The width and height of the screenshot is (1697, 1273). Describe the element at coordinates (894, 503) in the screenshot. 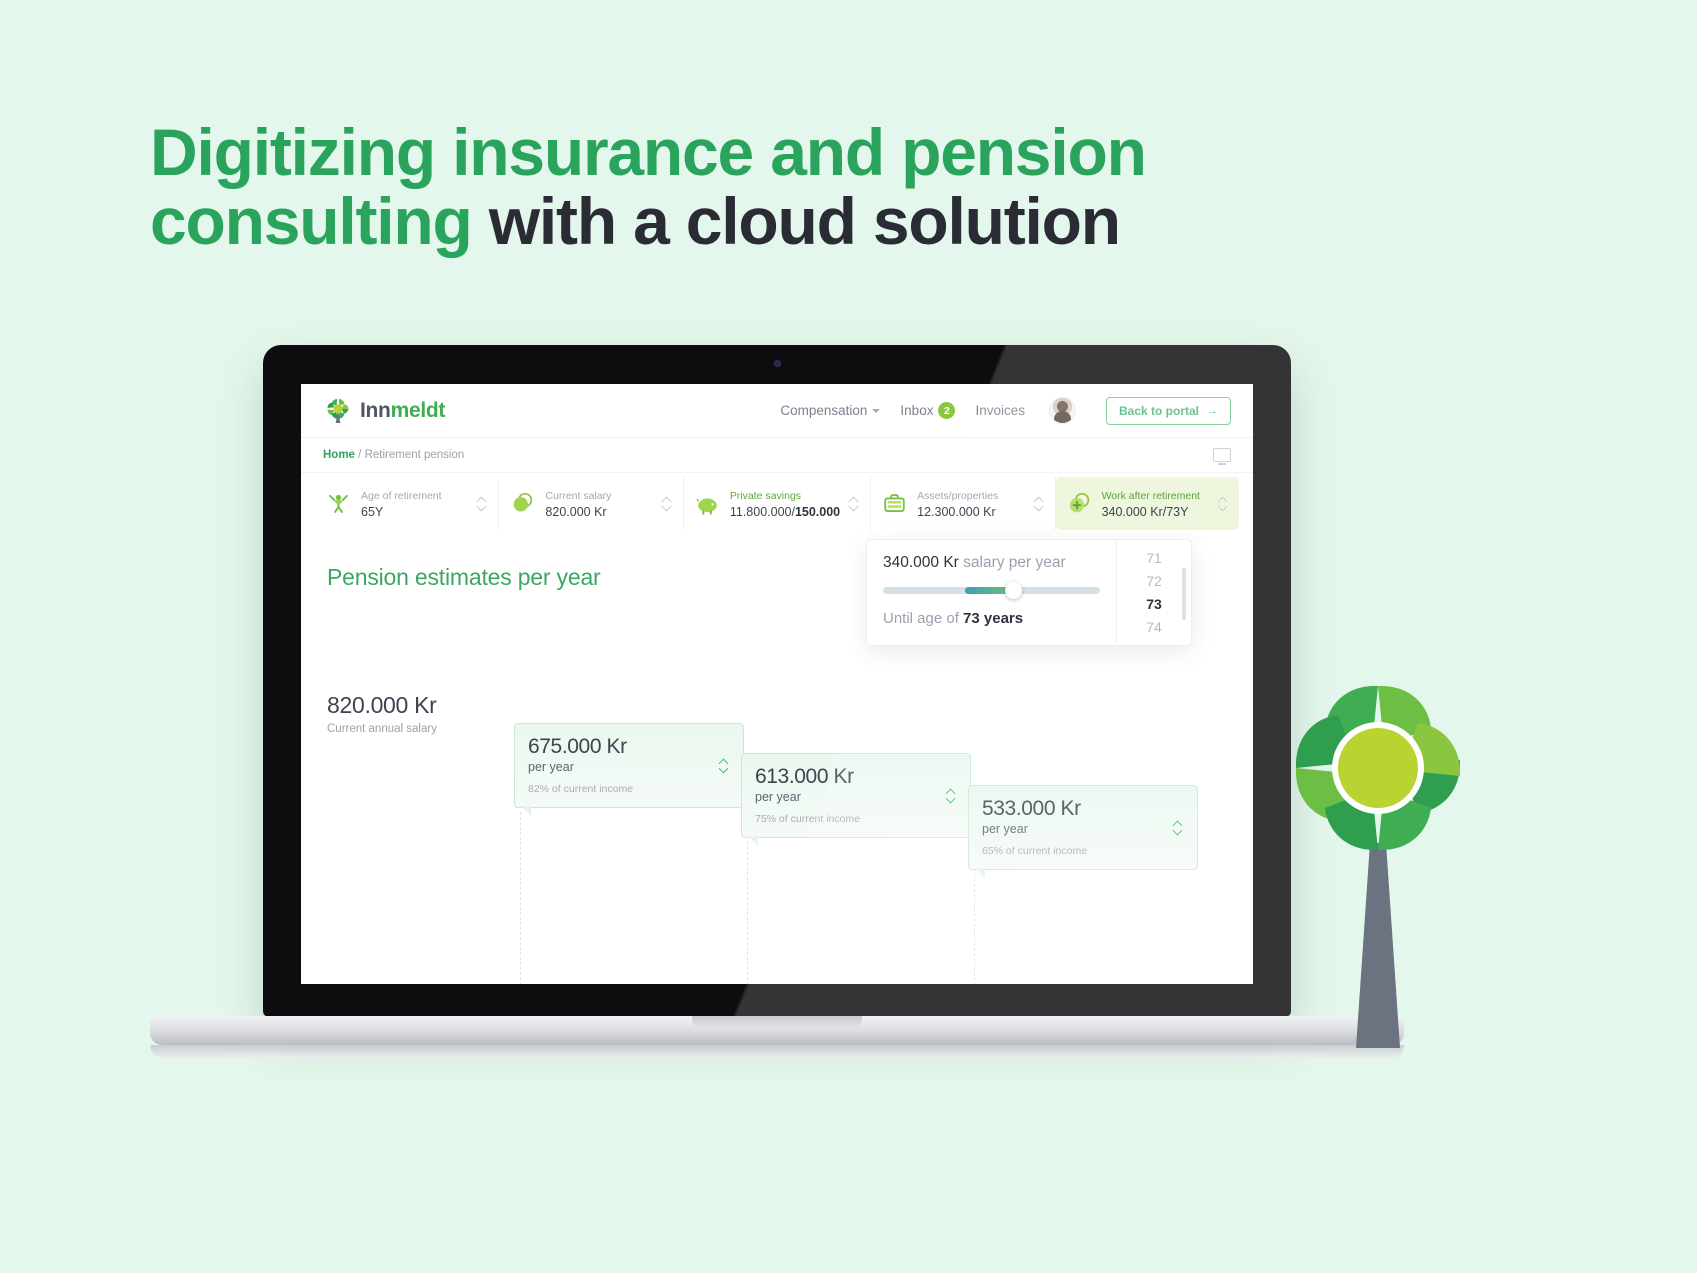

I see `briefcase-icon` at that location.